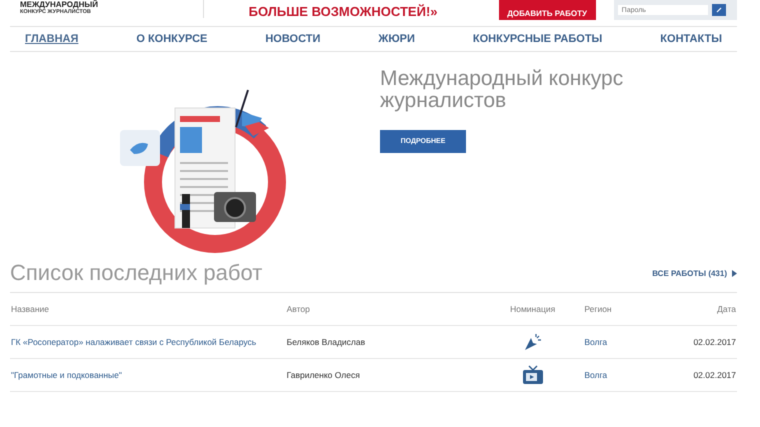 The height and width of the screenshot is (427, 760). What do you see at coordinates (532, 342) in the screenshot?
I see `cursor-icon` at bounding box center [532, 342].